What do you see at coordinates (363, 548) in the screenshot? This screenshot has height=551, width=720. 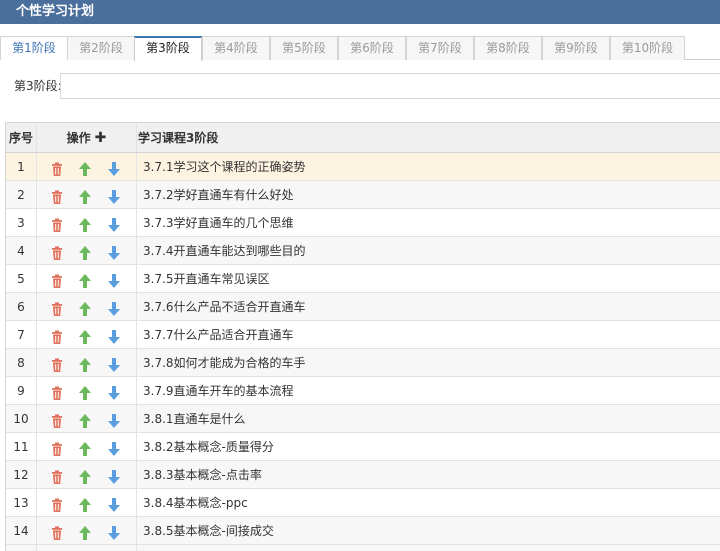 I see `table-row-empty` at bounding box center [363, 548].